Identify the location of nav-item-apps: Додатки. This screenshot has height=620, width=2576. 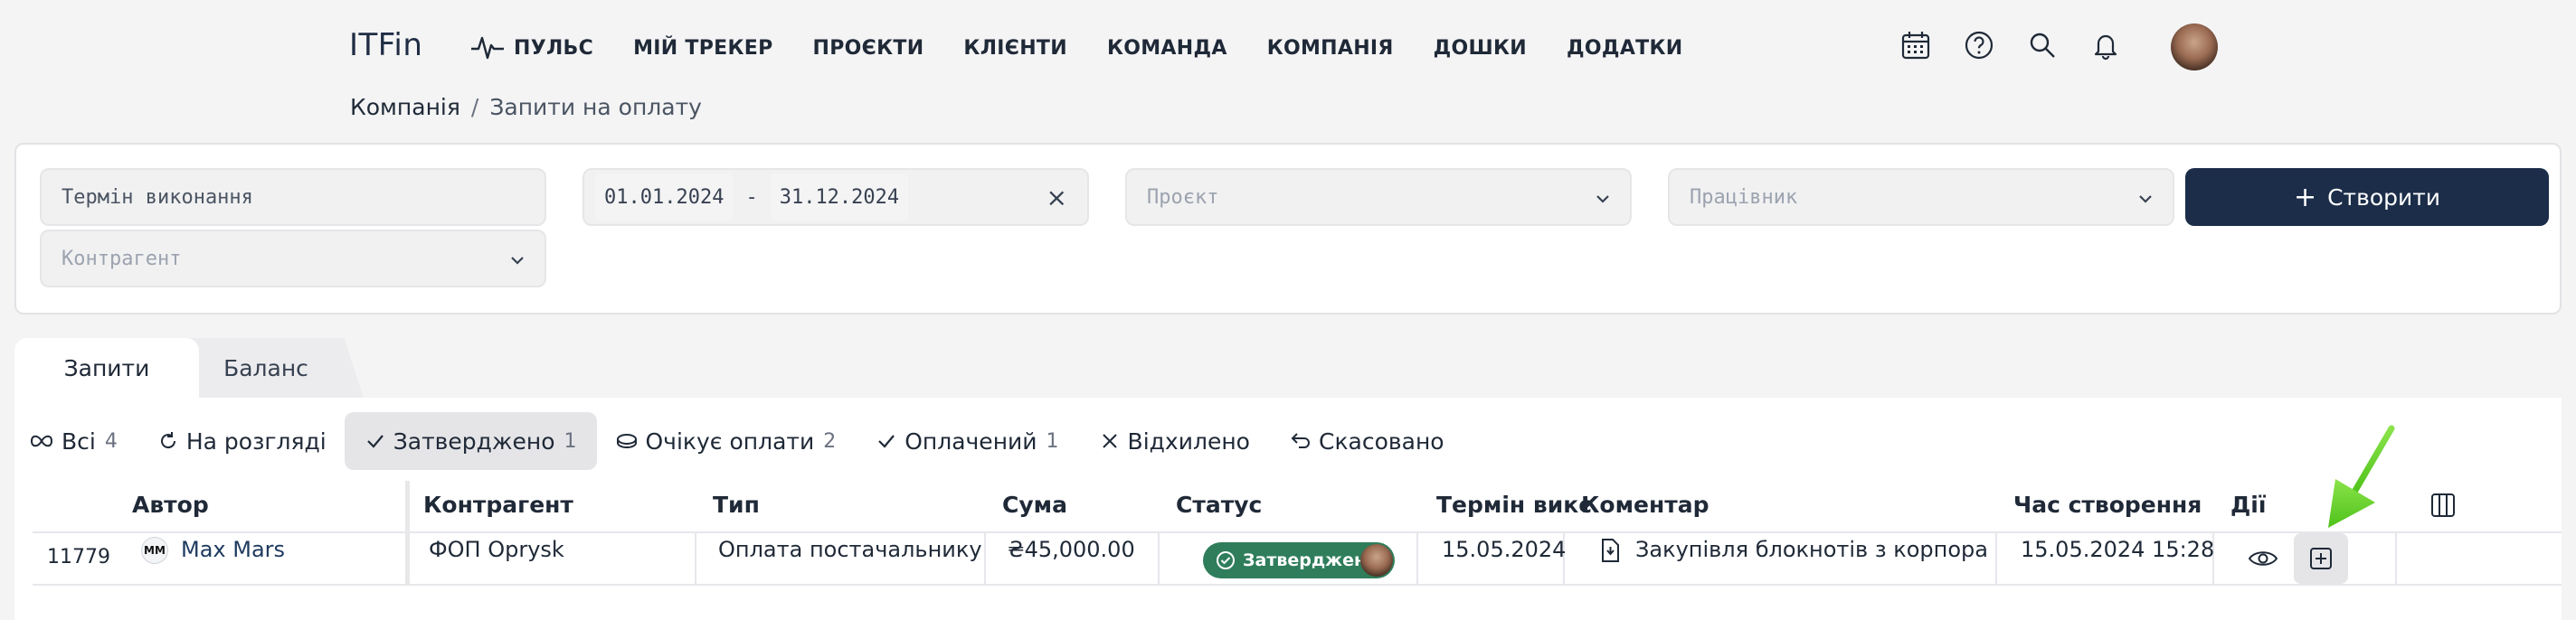
(1625, 48).